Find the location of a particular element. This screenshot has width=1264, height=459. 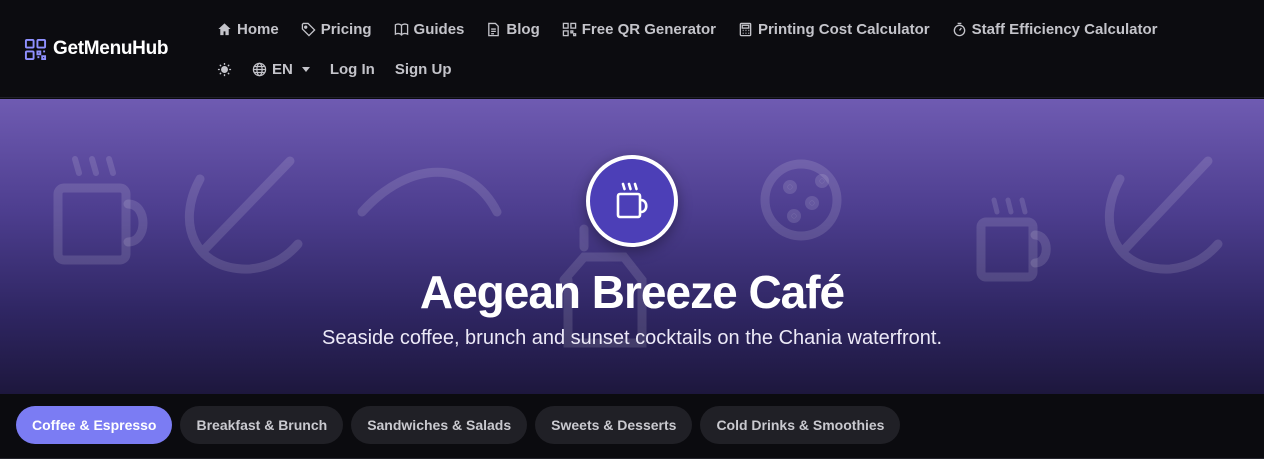

cookie-icon is located at coordinates (801, 200).